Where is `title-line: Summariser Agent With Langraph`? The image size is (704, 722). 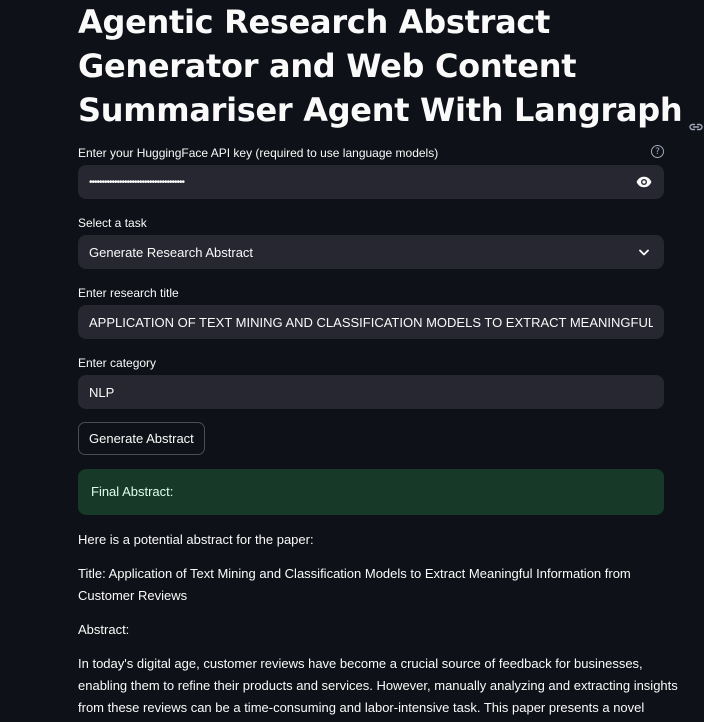 title-line: Summariser Agent With Langraph is located at coordinates (391, 110).